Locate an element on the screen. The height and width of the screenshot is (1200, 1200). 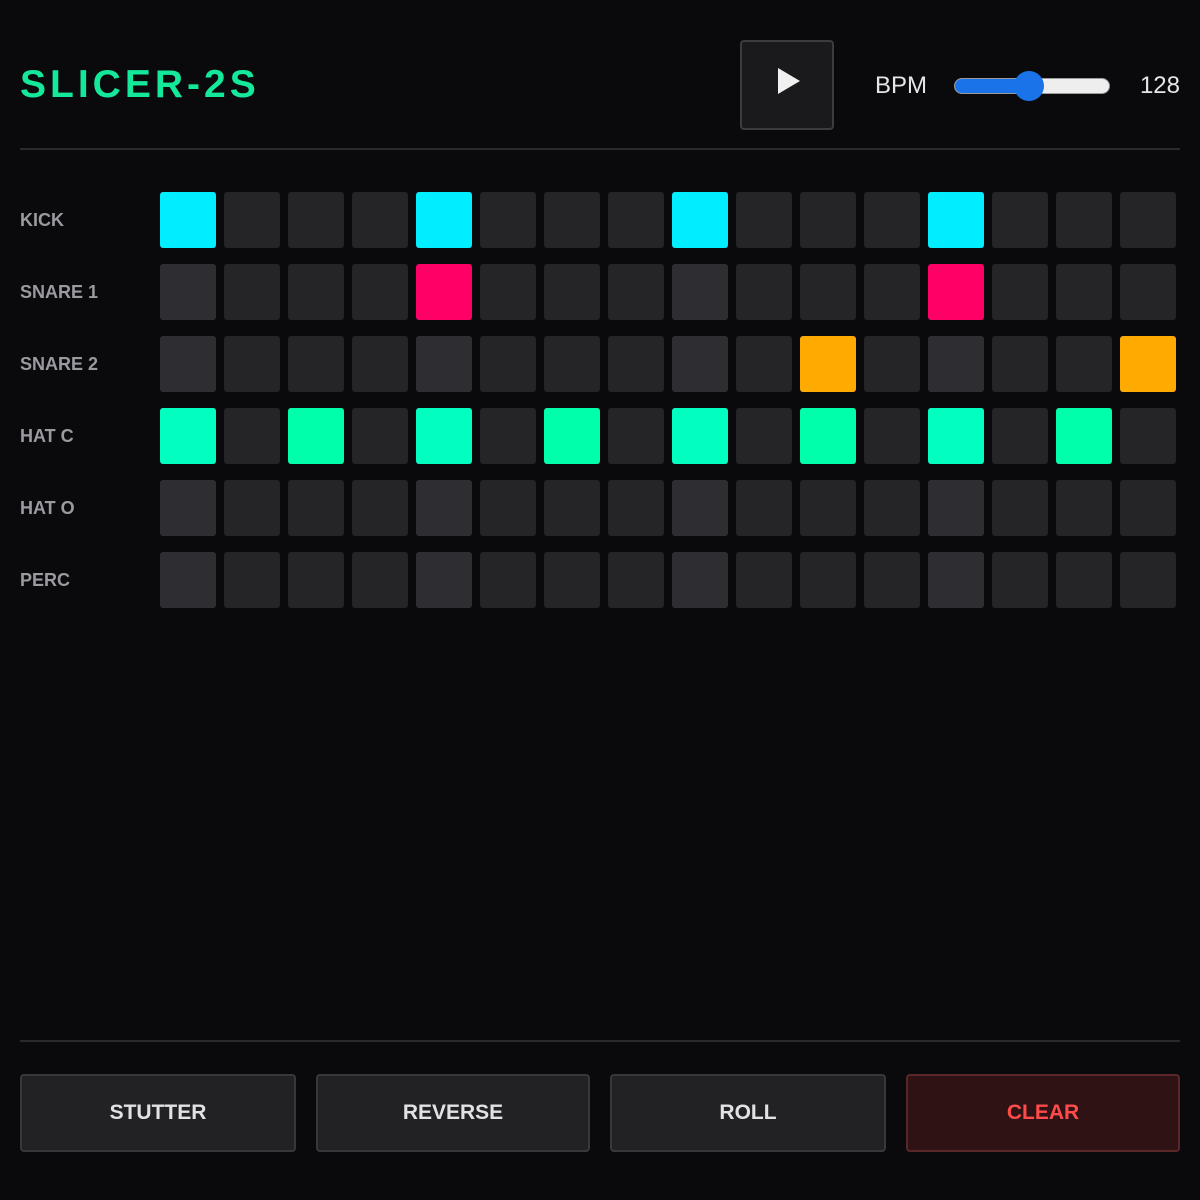
bpm-slider is located at coordinates (1032, 86).